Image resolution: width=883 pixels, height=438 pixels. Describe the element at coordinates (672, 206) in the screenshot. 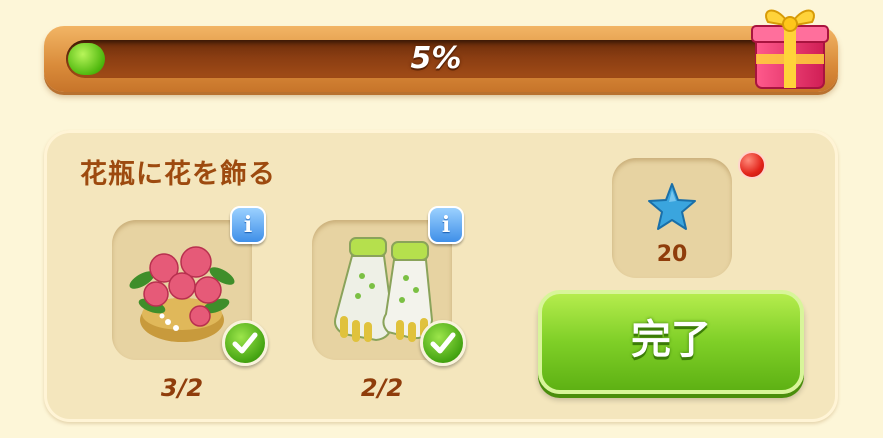

I see `blue-star-icon` at that location.